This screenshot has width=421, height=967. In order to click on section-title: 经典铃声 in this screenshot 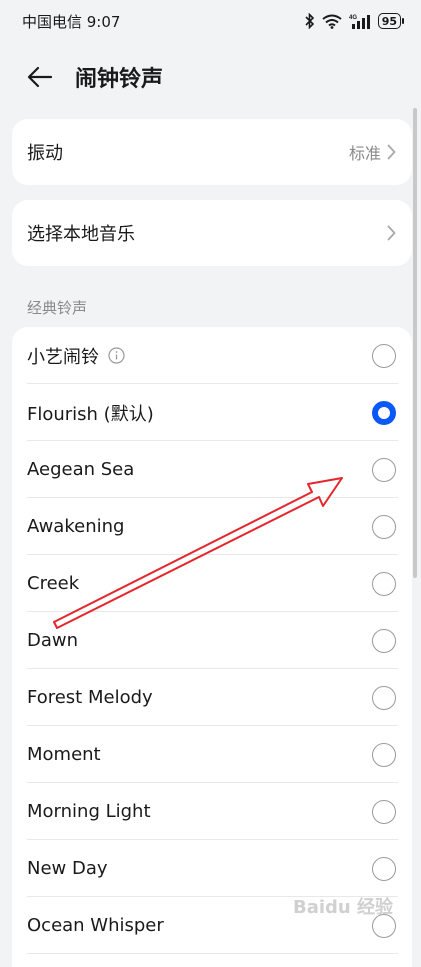, I will do `click(57, 307)`.